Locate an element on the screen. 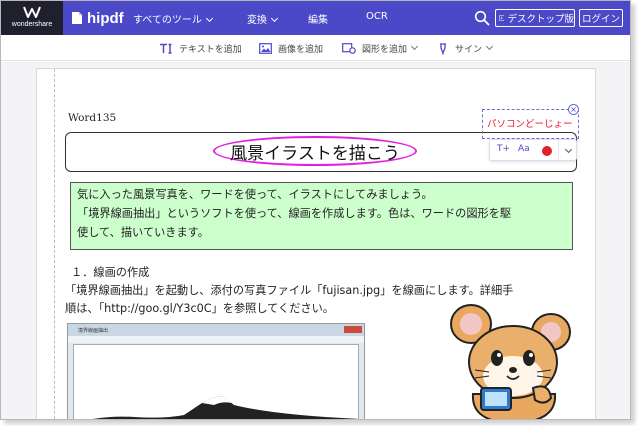 Image resolution: width=640 pixels, height=426 pixels. nav-ocr: OCR is located at coordinates (377, 16).